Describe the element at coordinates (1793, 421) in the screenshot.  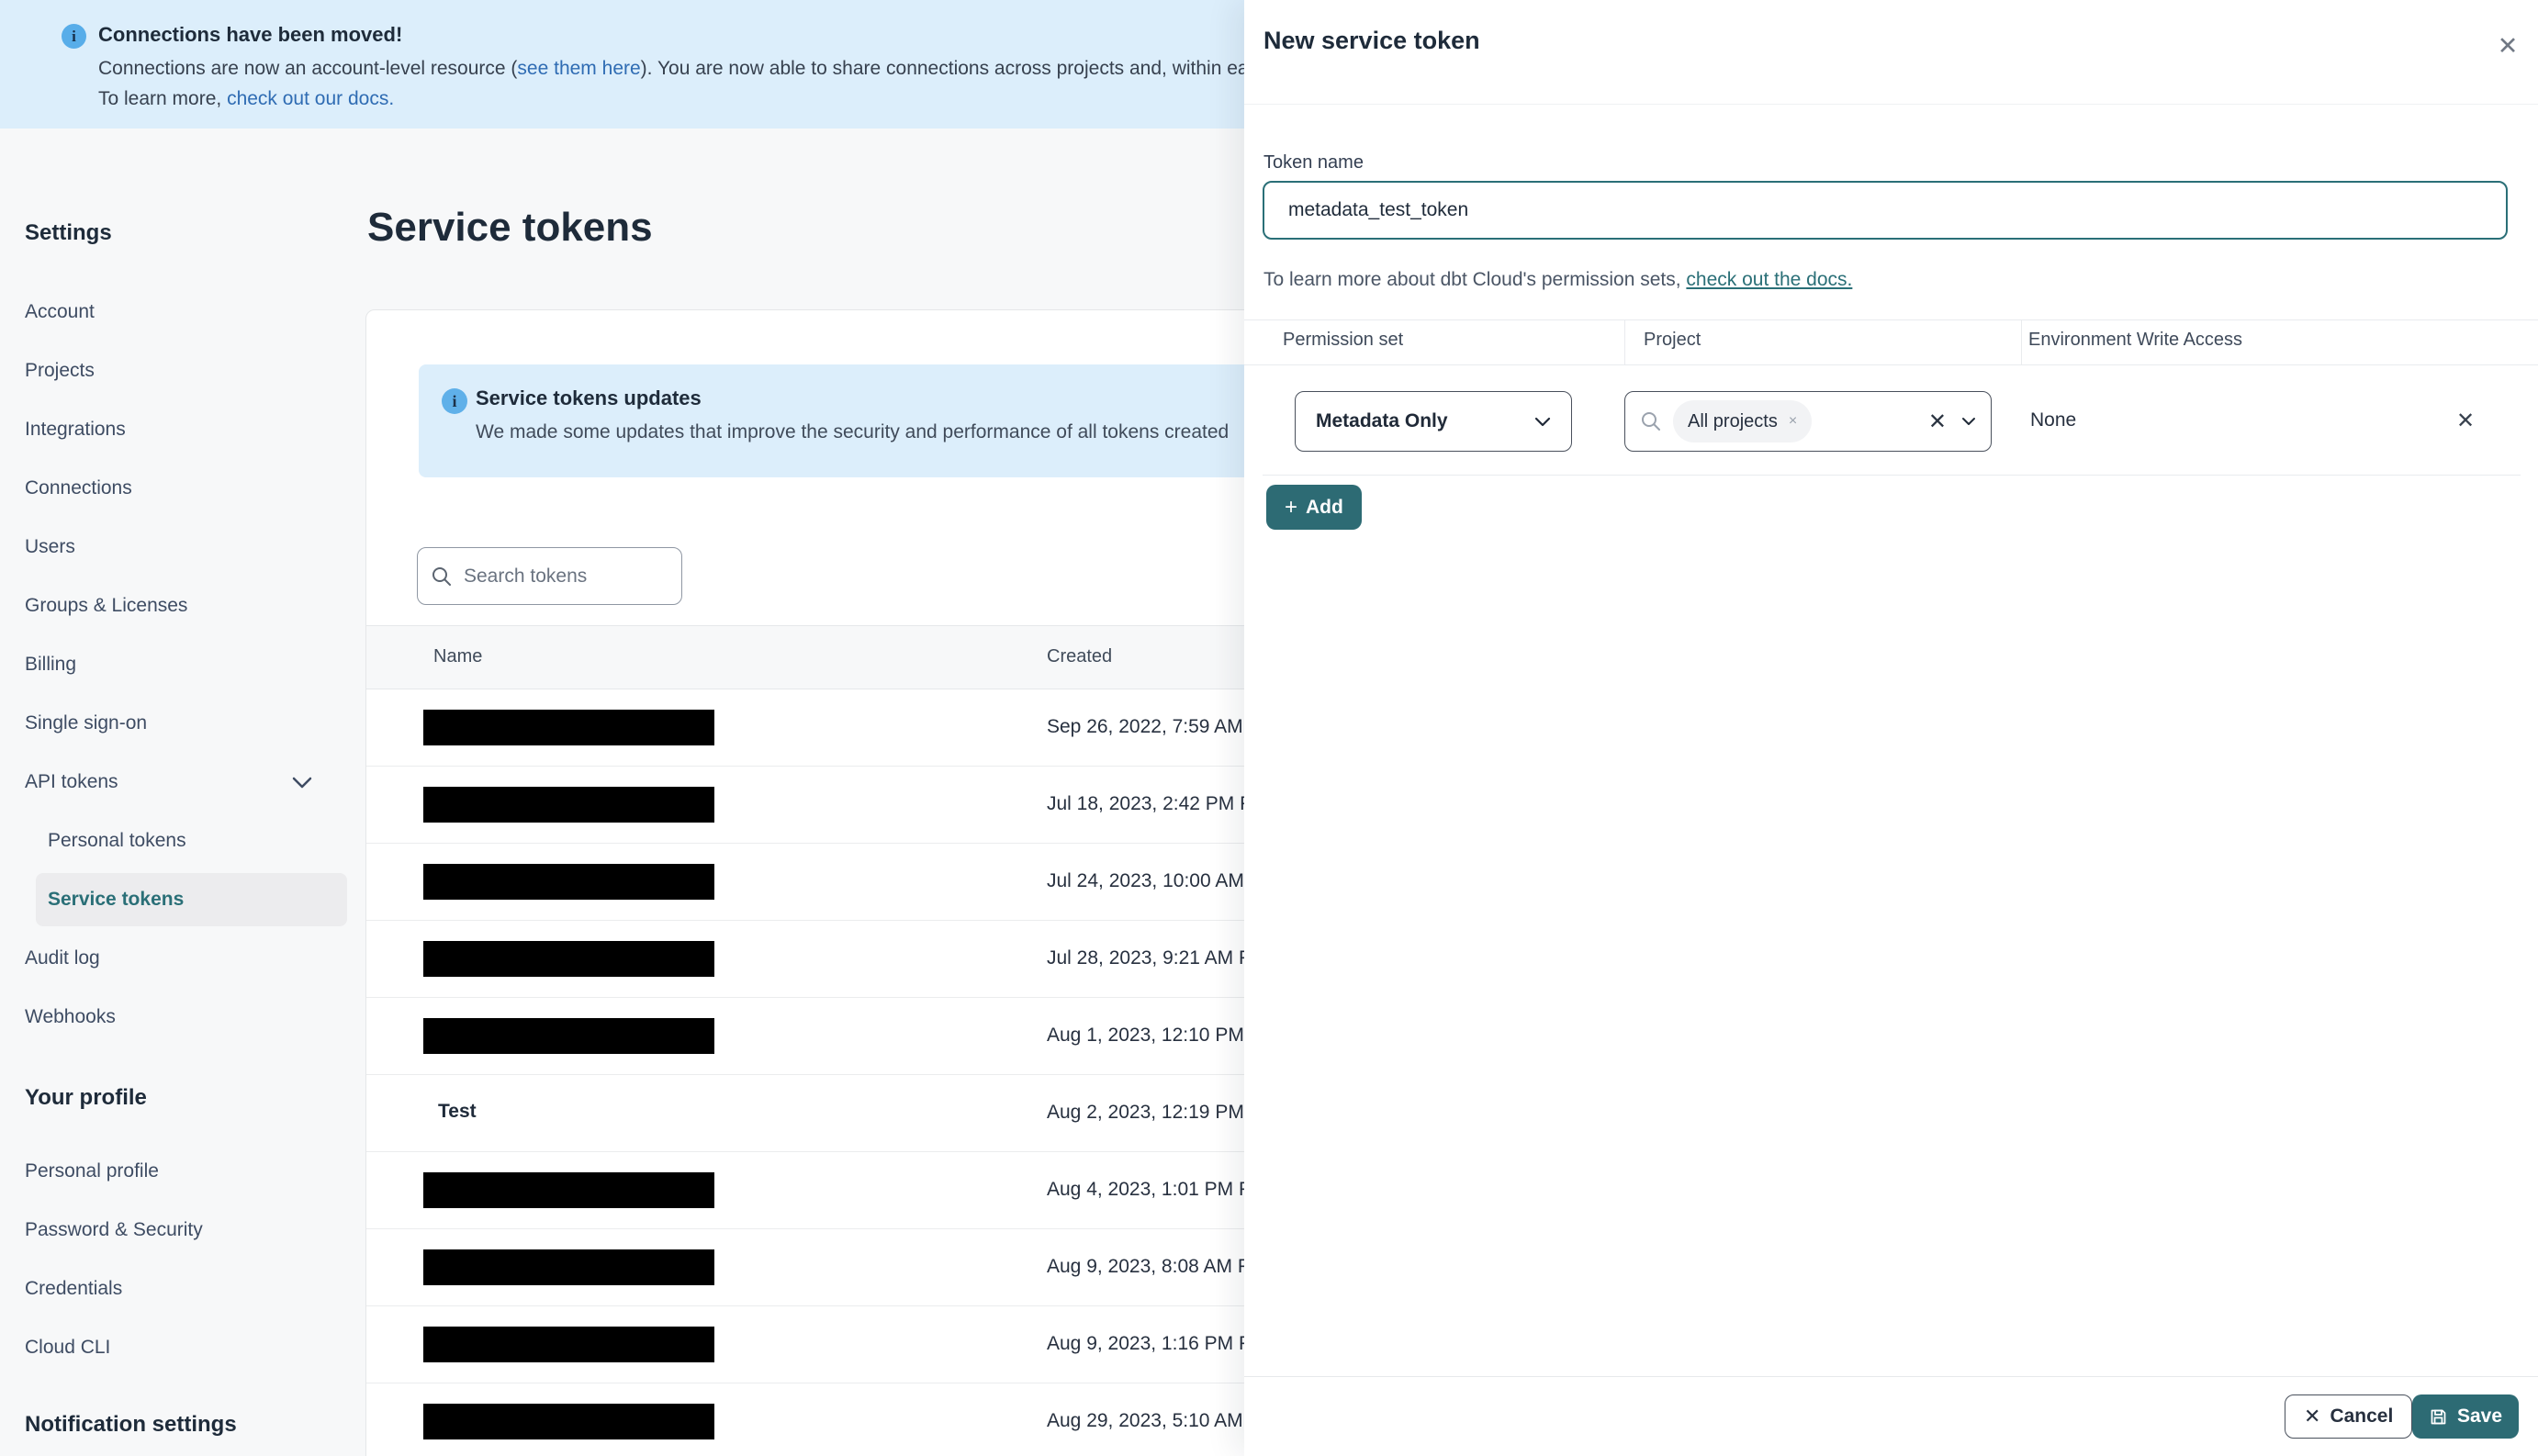
I see `chip-remove-icon: ×` at that location.